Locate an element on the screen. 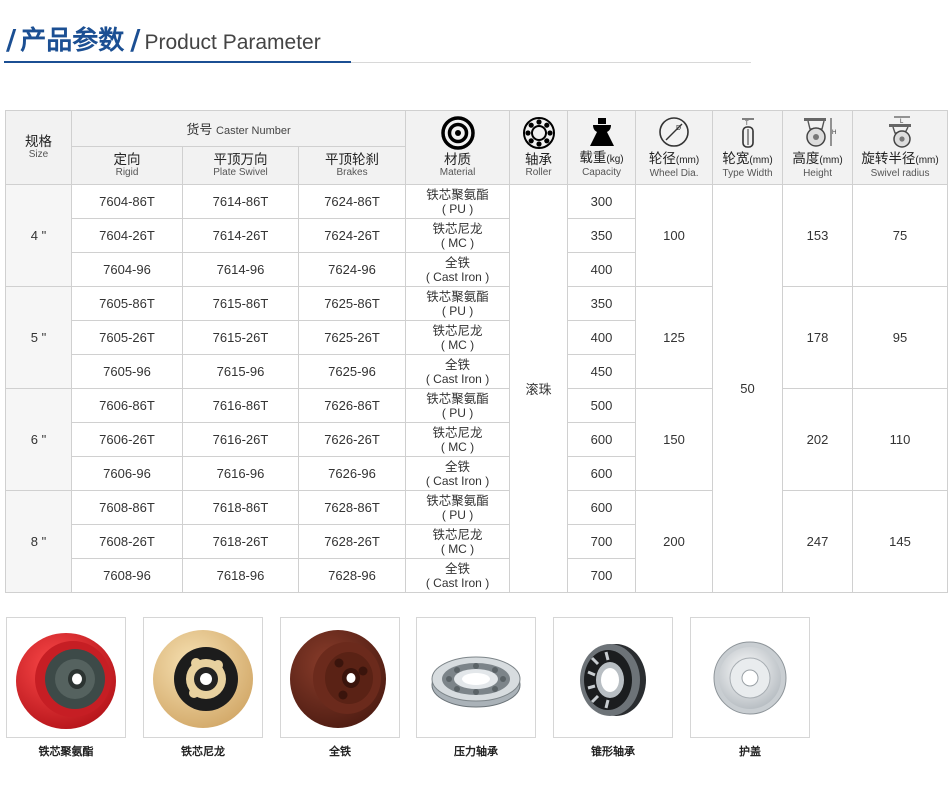  header-caster-number: 货号 Caster Number is located at coordinates (238, 128).